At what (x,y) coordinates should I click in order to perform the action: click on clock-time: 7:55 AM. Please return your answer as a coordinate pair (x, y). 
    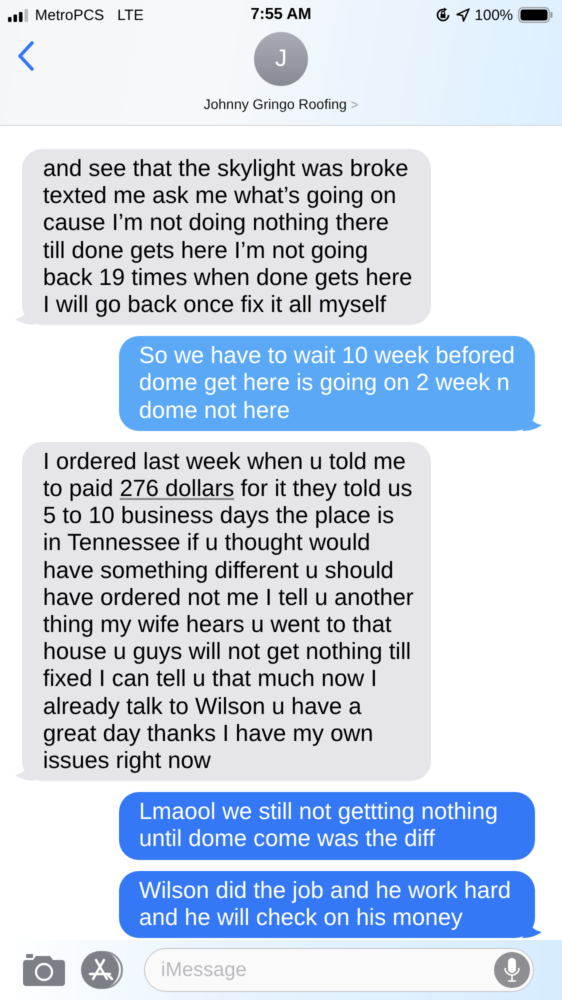
    Looking at the image, I should click on (281, 15).